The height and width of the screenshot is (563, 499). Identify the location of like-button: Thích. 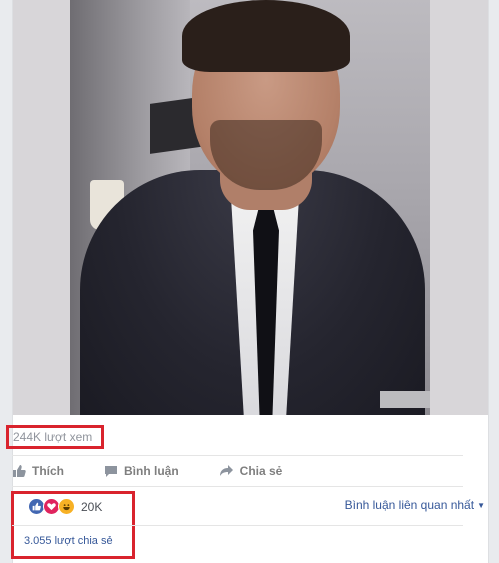
(38, 471).